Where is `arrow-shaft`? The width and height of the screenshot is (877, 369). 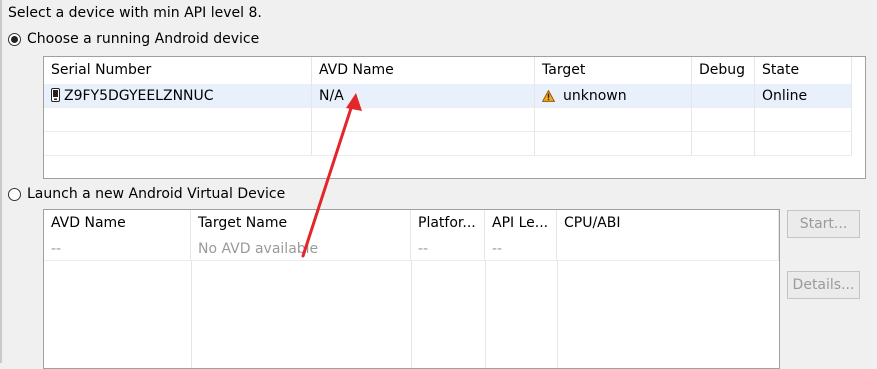
arrow-shaft is located at coordinates (328, 179).